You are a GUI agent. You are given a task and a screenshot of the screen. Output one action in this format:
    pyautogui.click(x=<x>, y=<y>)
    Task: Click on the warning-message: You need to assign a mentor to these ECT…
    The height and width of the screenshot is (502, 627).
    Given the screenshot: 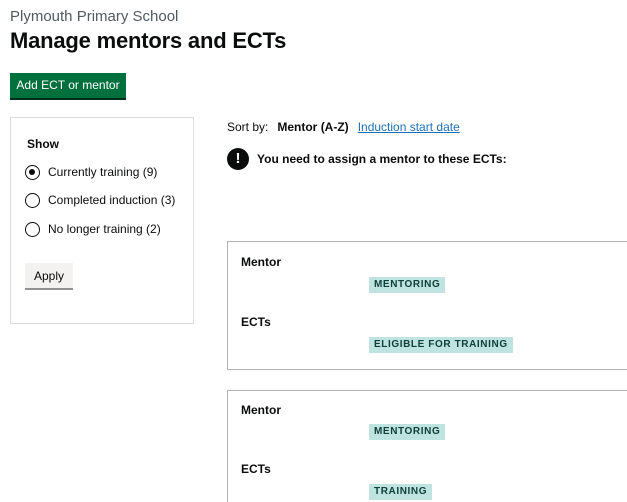 What is the action you would take?
    pyautogui.click(x=382, y=159)
    